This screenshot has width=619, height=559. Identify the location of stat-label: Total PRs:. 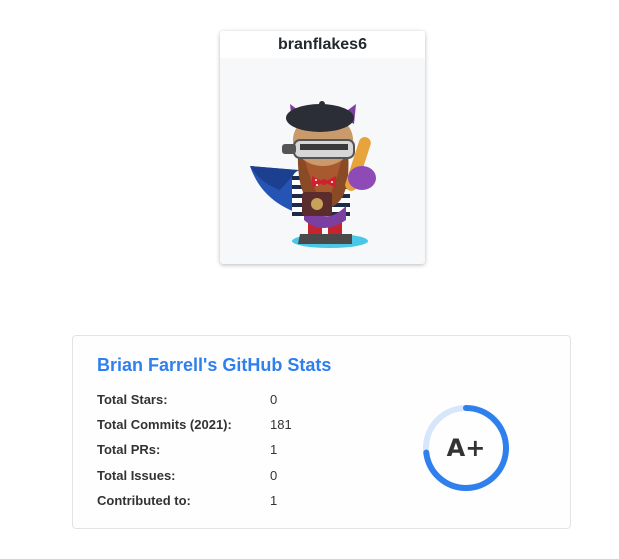
(129, 449).